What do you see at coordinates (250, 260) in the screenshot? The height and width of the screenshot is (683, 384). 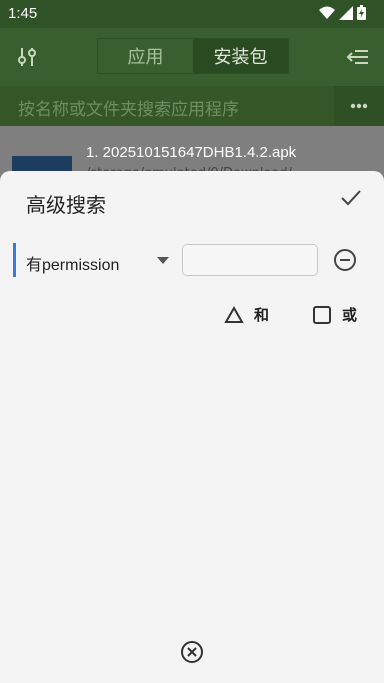 I see `condition-value-input` at bounding box center [250, 260].